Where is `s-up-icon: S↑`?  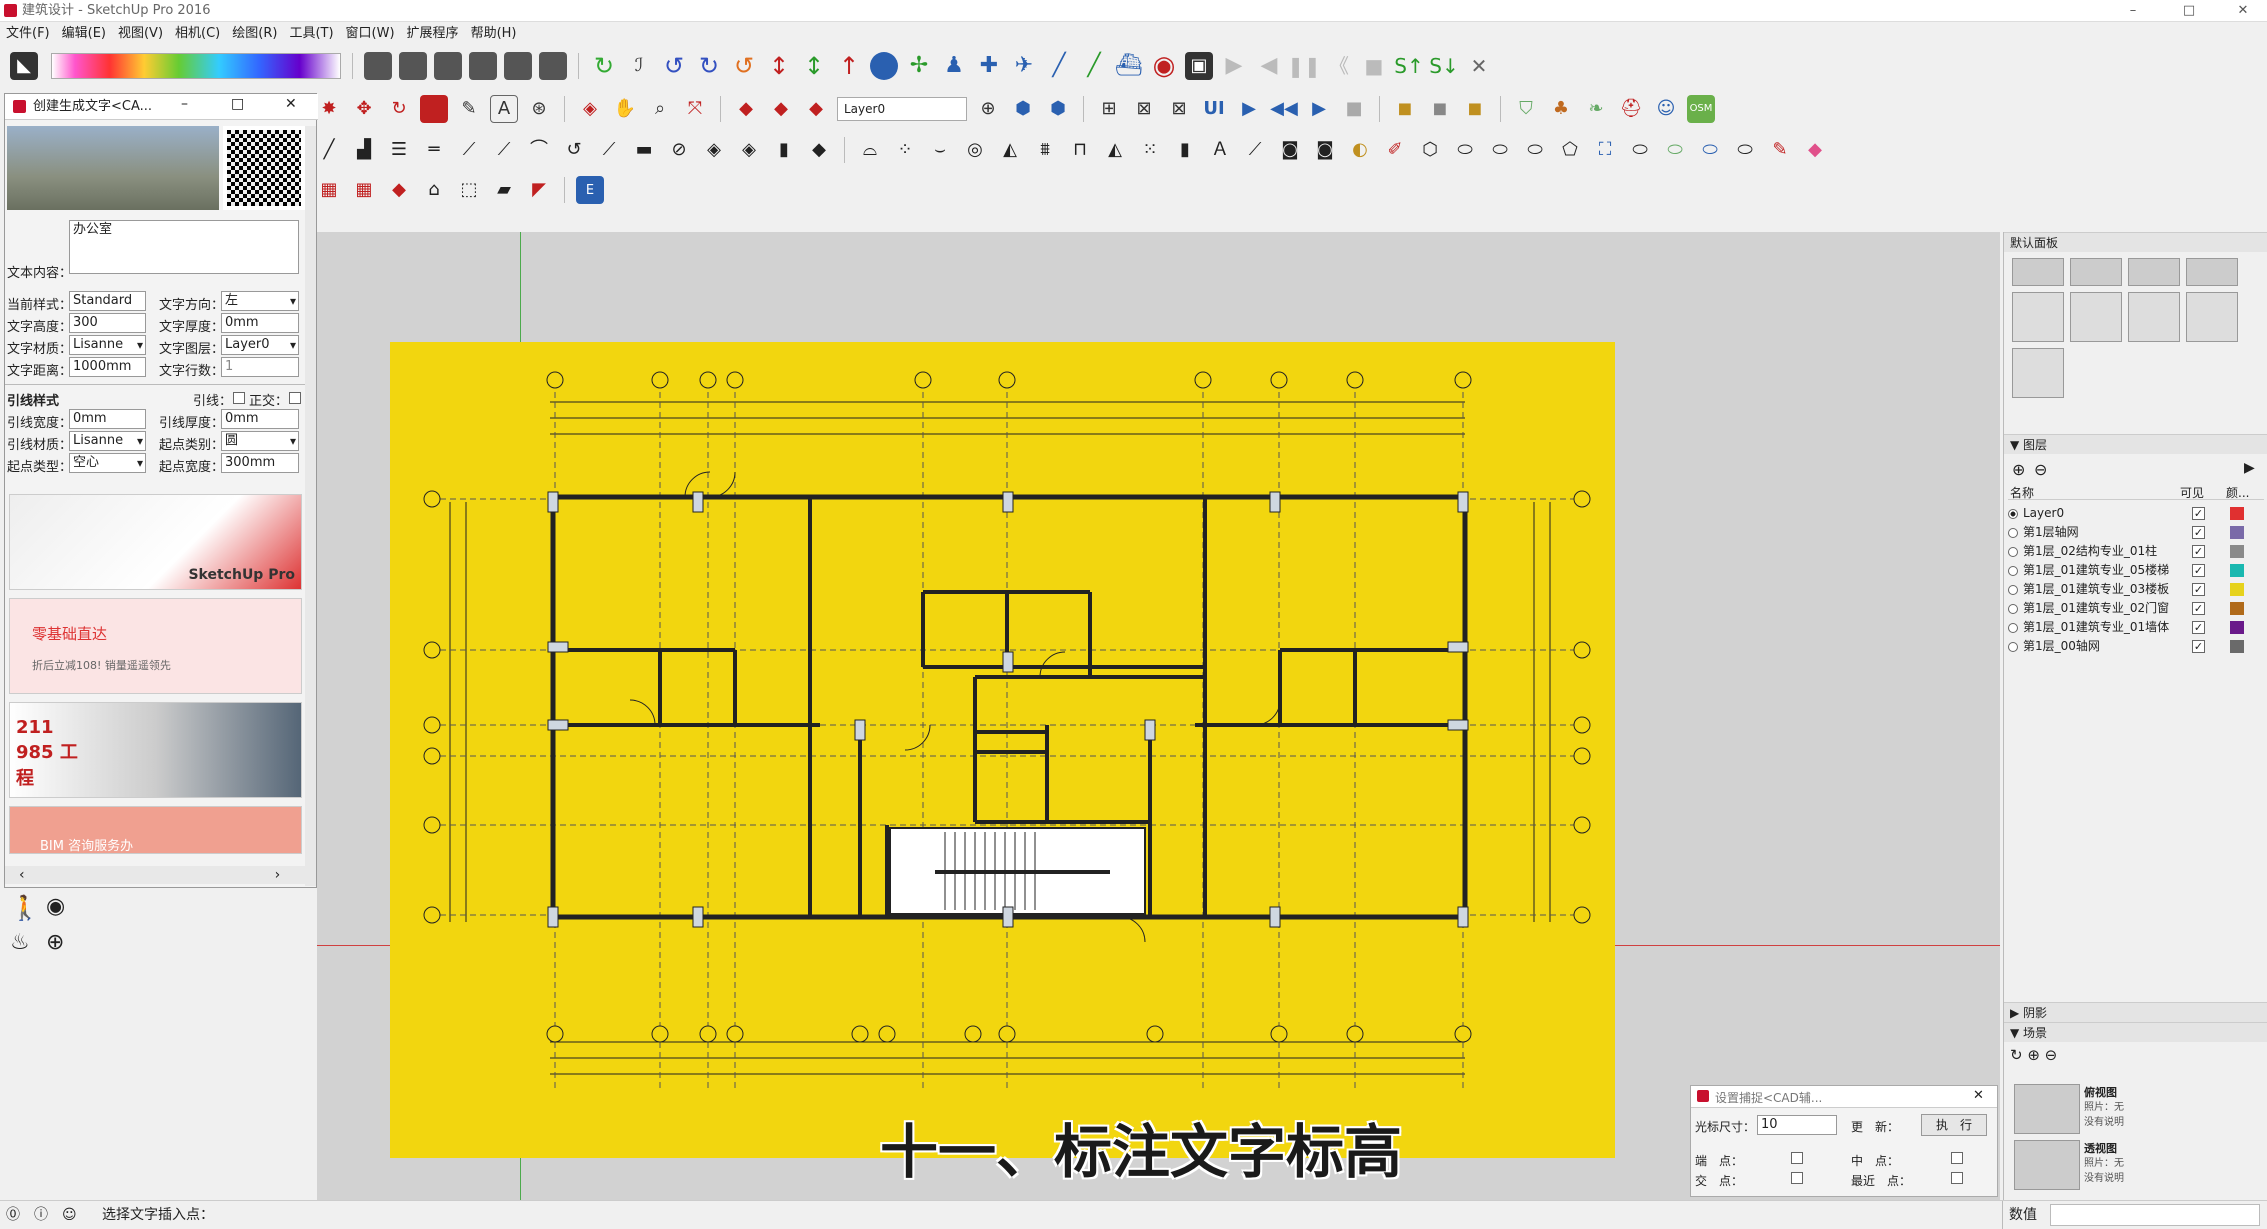 s-up-icon: S↑ is located at coordinates (1408, 66).